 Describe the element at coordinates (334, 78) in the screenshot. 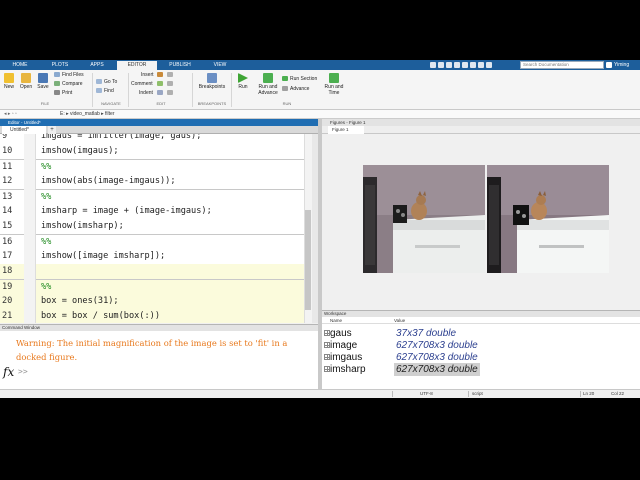

I see `run-time-icon` at that location.